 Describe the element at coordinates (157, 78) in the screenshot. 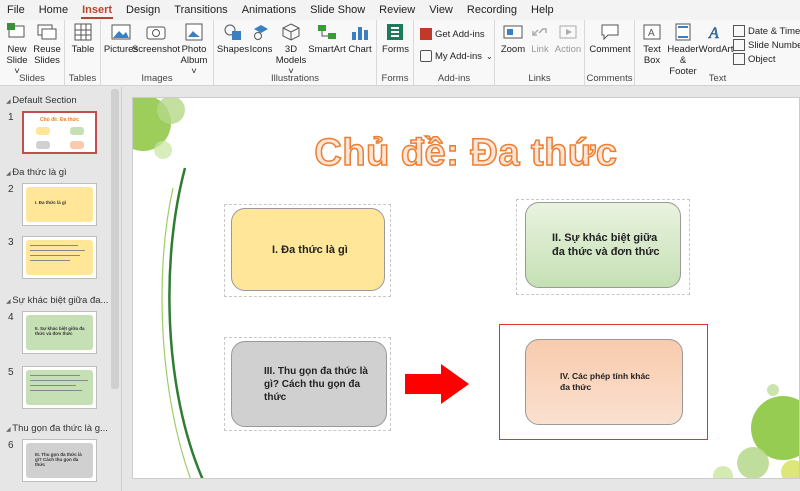

I see `group-label-images: Images` at that location.